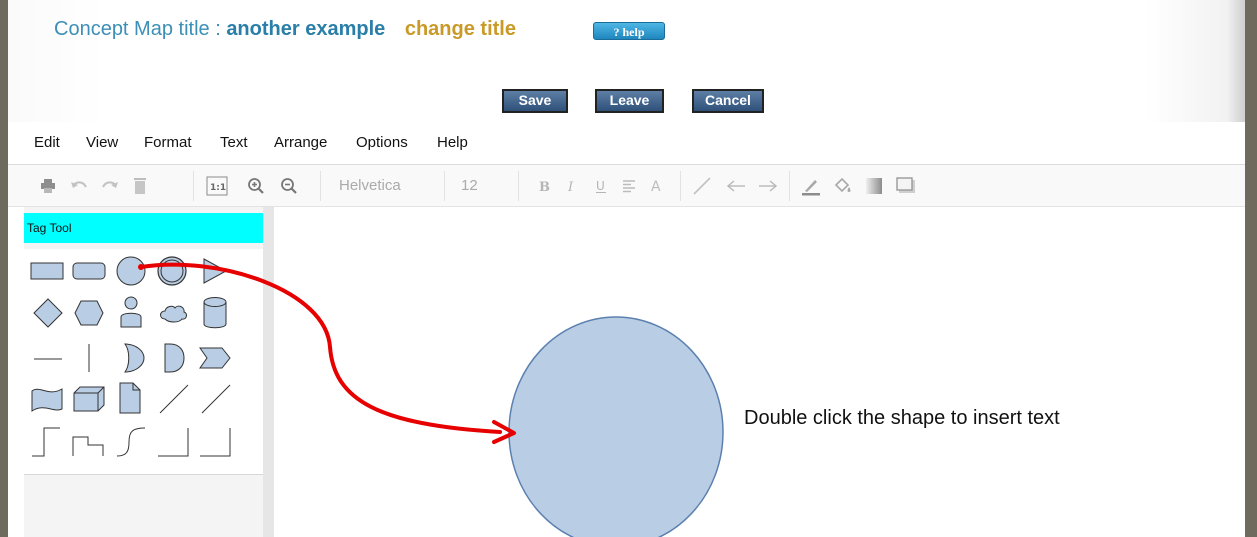  I want to click on leave-button: Leave, so click(629, 101).